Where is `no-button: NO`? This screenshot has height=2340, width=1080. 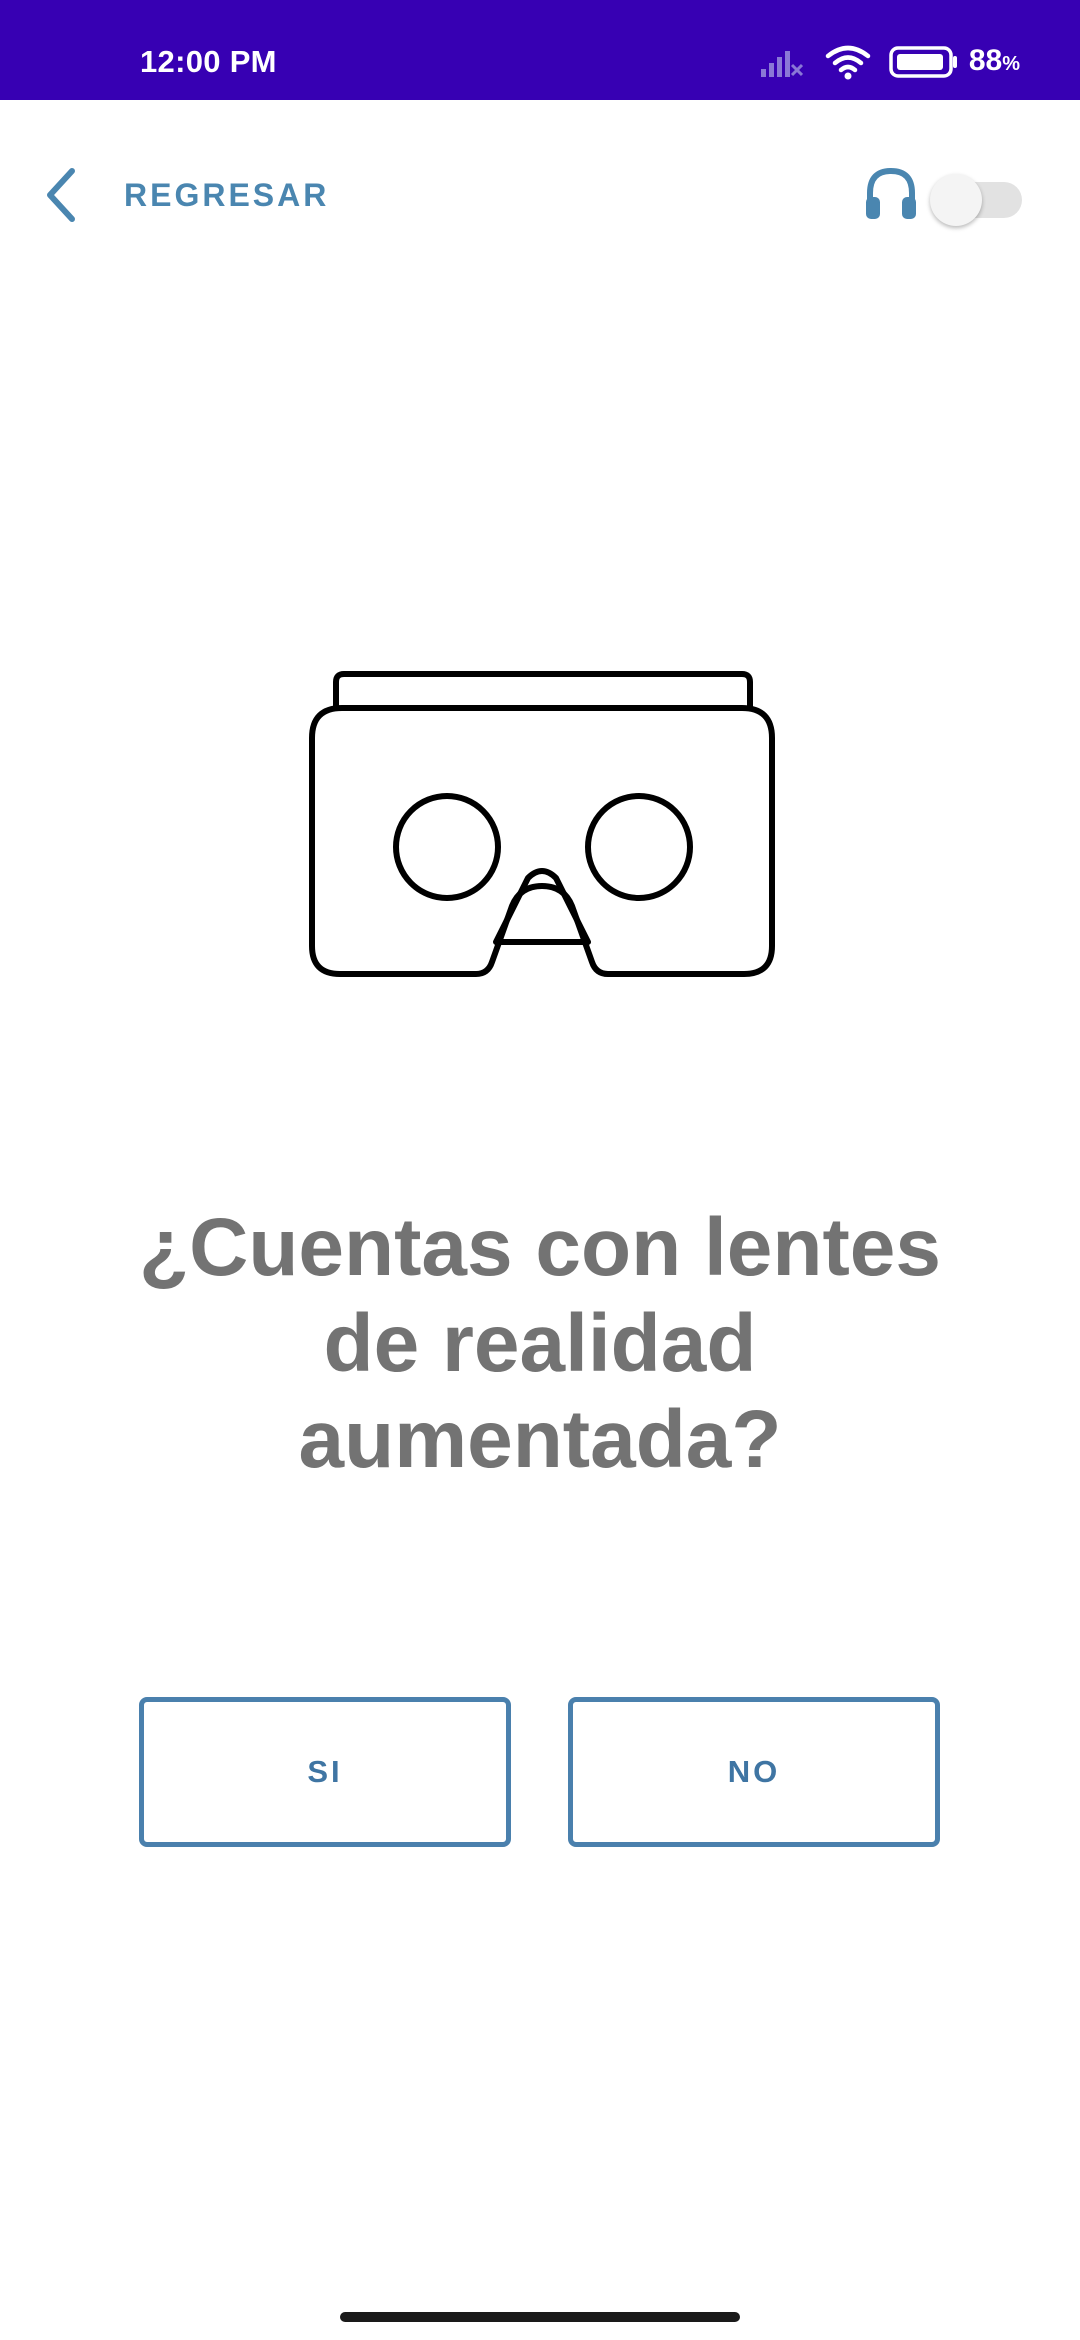 no-button: NO is located at coordinates (754, 1772).